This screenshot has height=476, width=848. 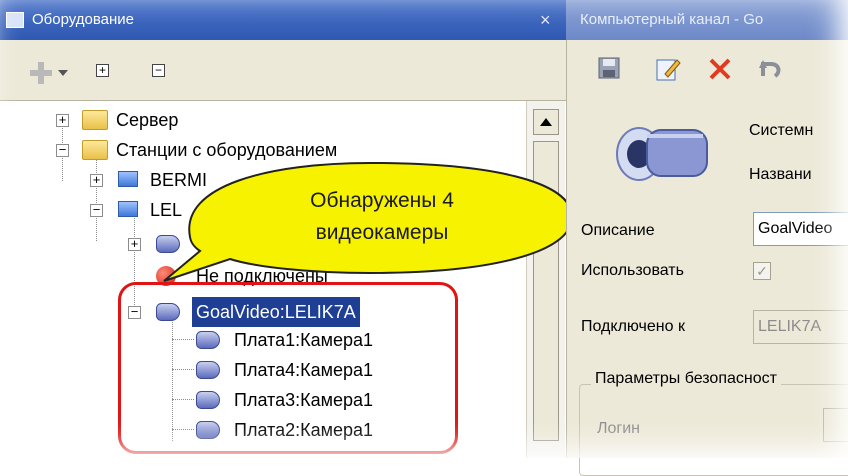 I want to click on delete-icon, so click(x=721, y=70).